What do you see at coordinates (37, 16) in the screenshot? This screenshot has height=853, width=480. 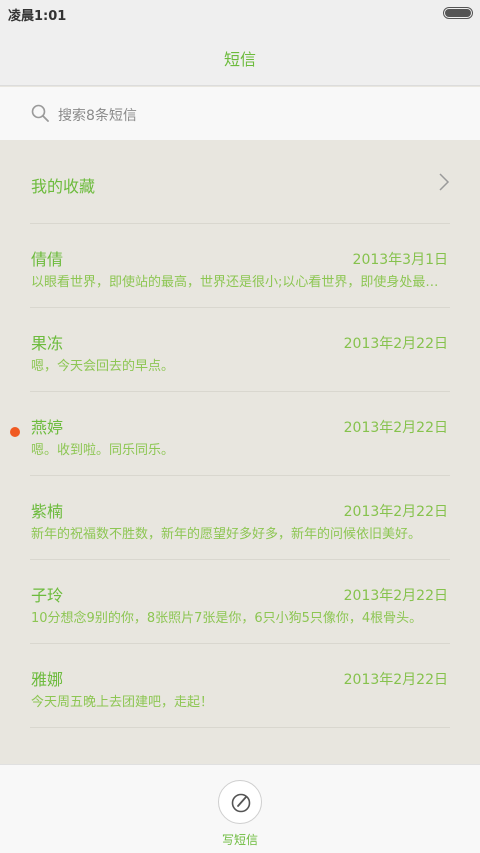 I see `status-time: 凌晨1:01` at bounding box center [37, 16].